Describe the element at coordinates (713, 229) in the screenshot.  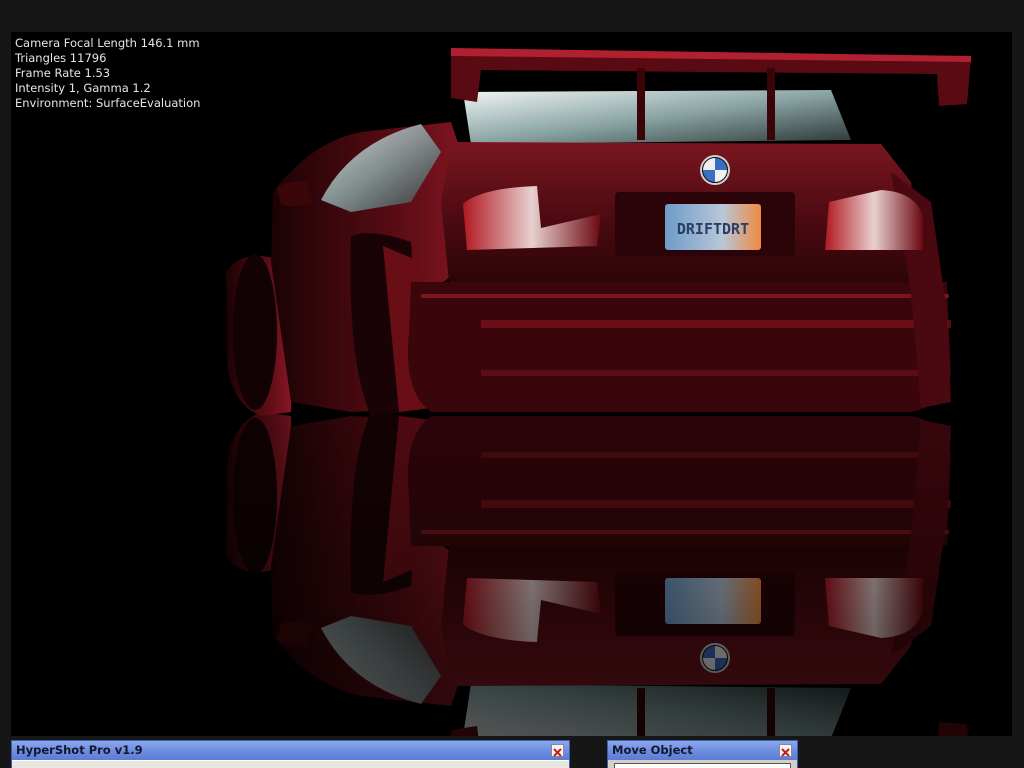
I see `plate-text: DRIFTDRT` at that location.